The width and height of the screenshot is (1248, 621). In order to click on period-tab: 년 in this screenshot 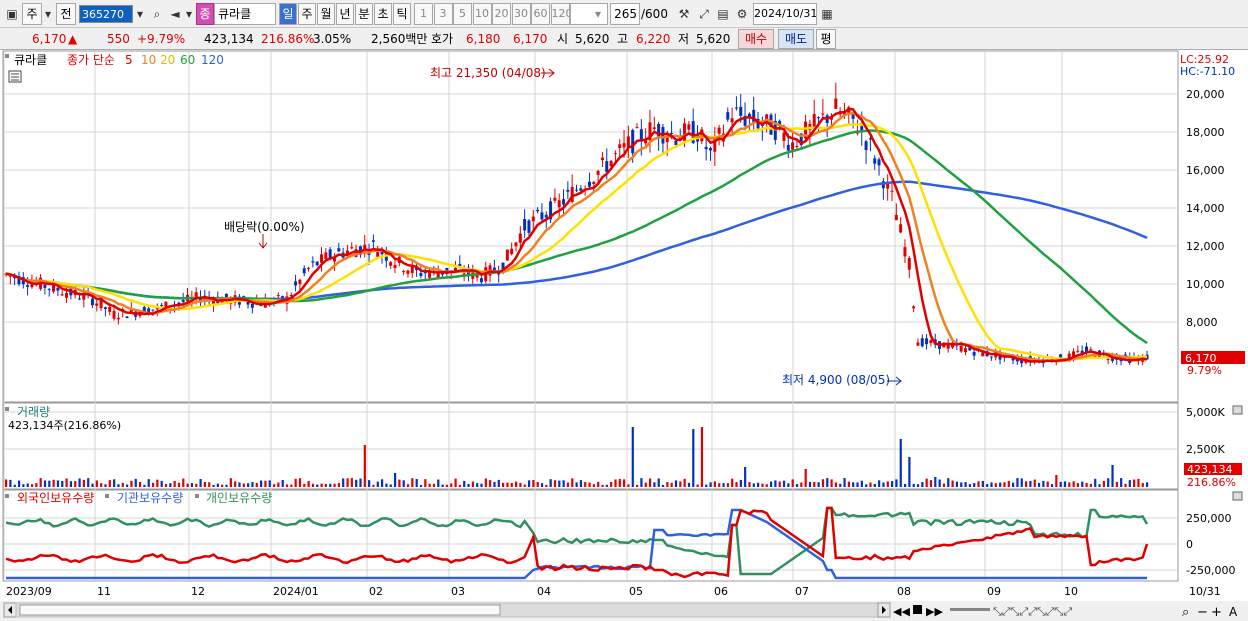, I will do `click(345, 14)`.